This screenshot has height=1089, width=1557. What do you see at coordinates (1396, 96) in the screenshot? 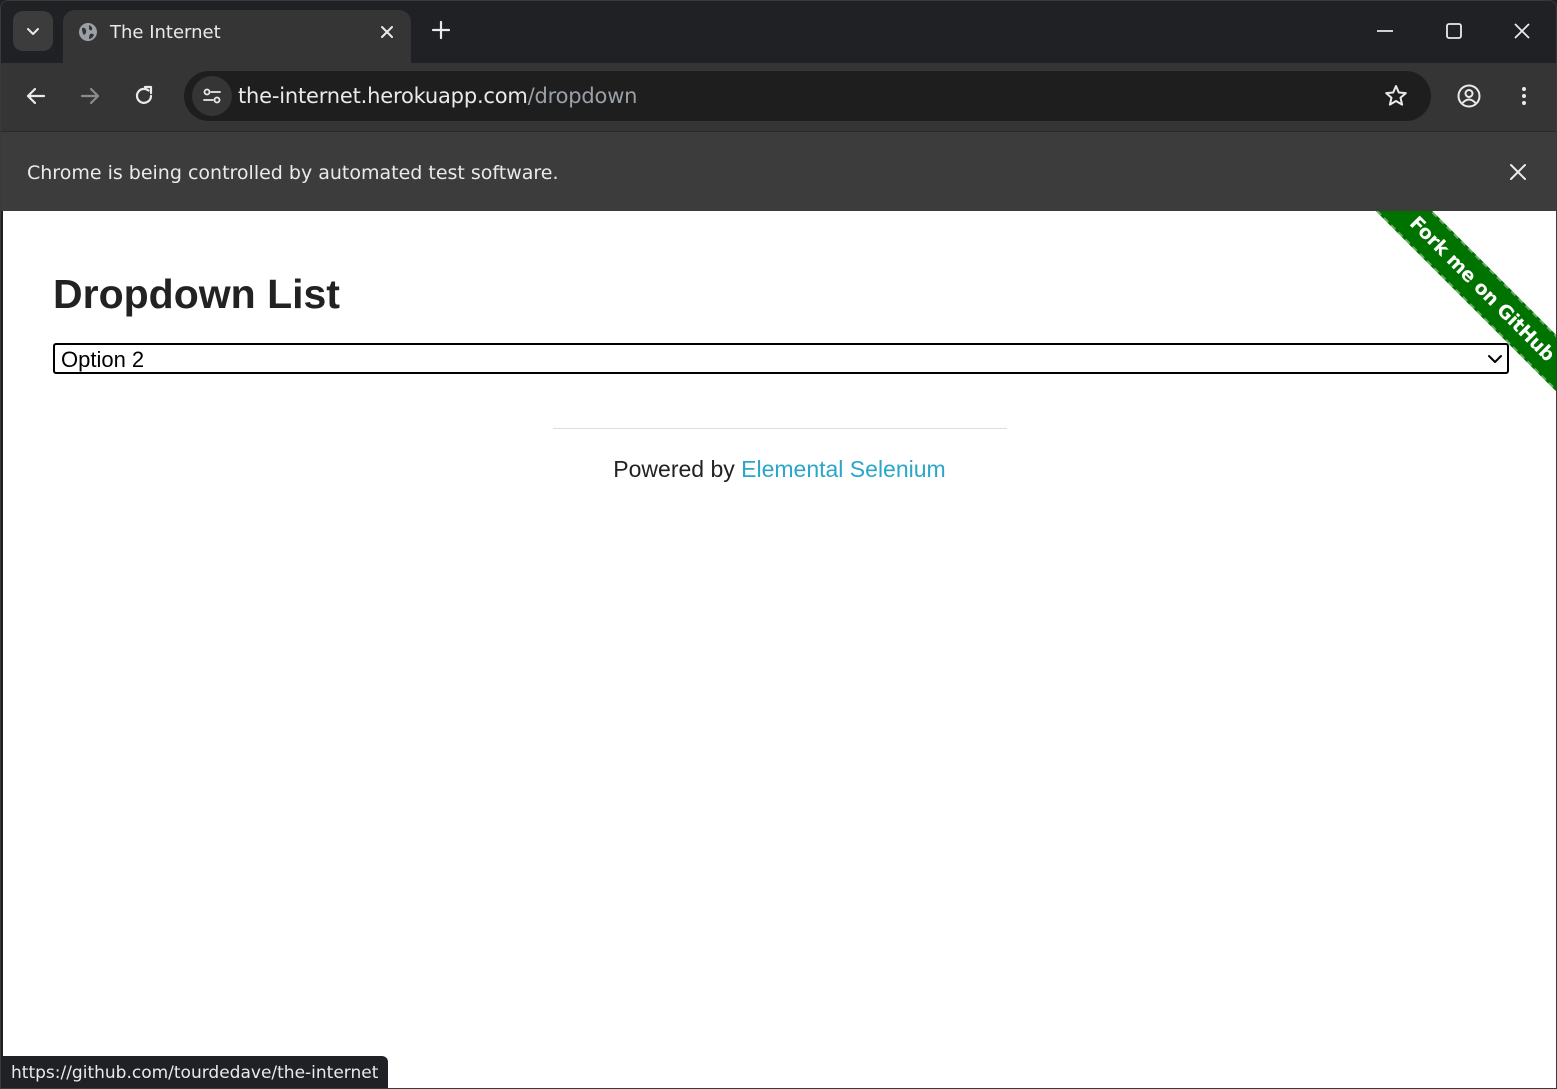
I see `bookmark-star-icon` at bounding box center [1396, 96].